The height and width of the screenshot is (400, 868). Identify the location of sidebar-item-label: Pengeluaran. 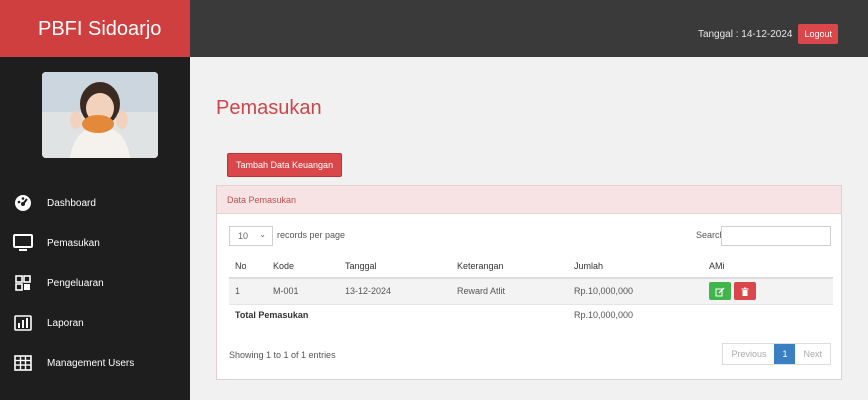
(75, 283).